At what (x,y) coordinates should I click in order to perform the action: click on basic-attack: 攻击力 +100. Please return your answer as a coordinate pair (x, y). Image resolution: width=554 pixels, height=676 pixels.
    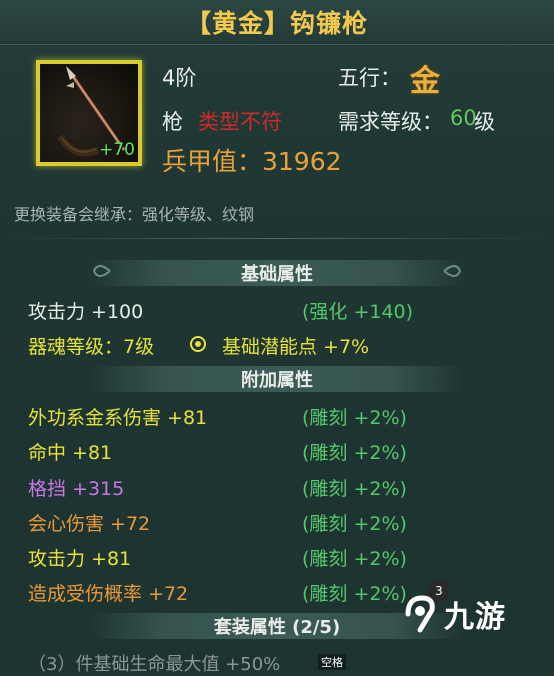
    Looking at the image, I should click on (86, 312).